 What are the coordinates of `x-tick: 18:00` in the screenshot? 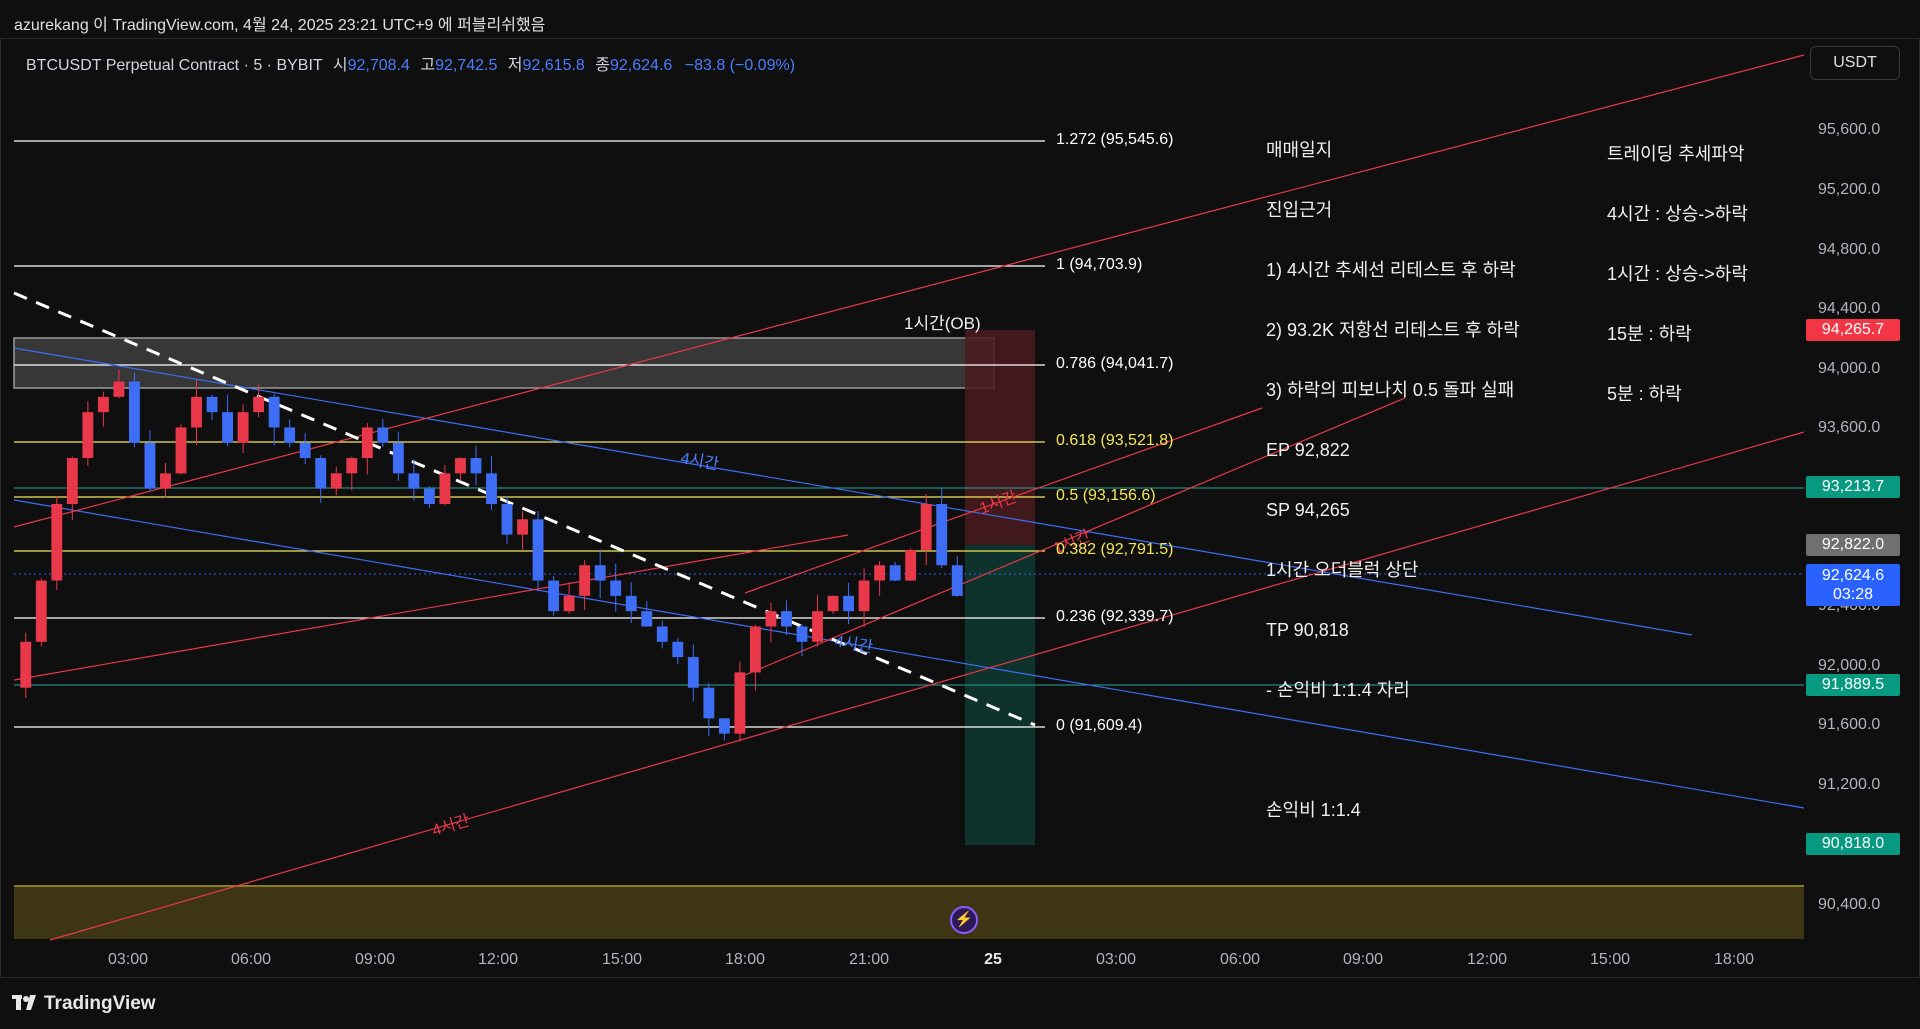 It's located at (1734, 959).